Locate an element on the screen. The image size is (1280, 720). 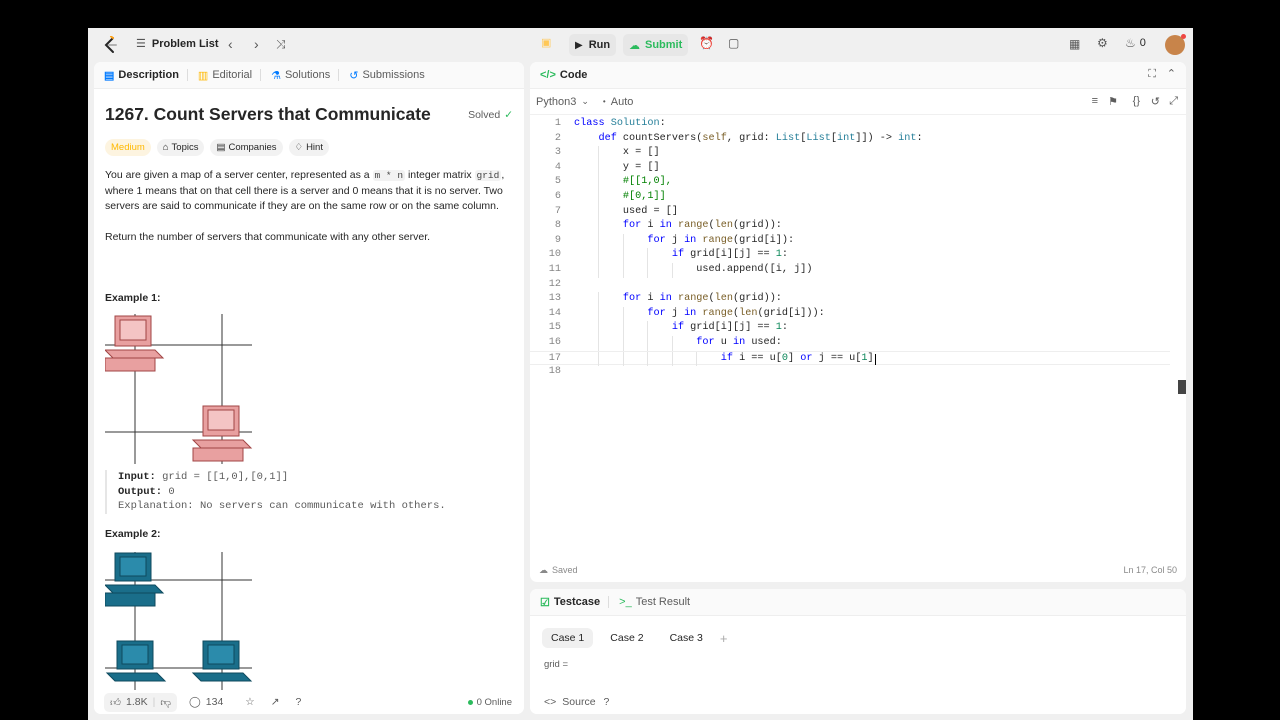
tab-editorial: ▥ Editorial is located at coordinates (225, 75).